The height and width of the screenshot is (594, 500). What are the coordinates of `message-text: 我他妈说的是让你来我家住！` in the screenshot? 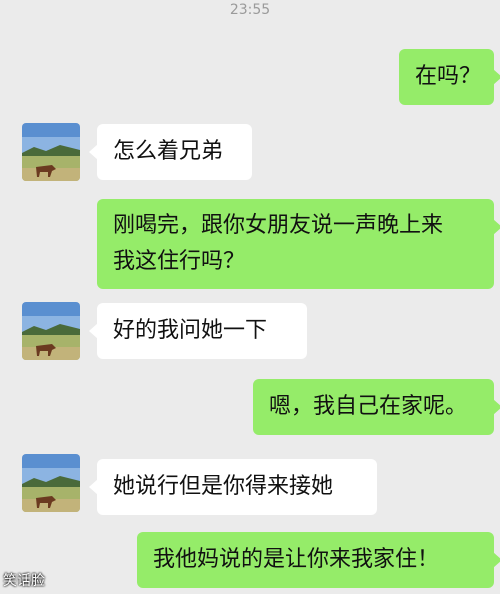 It's located at (296, 559).